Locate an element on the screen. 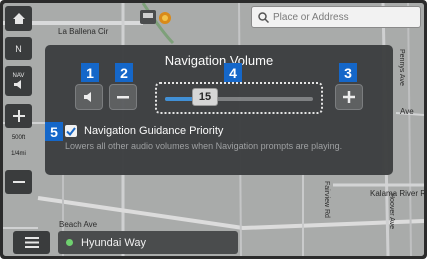  search-icon is located at coordinates (263, 17).